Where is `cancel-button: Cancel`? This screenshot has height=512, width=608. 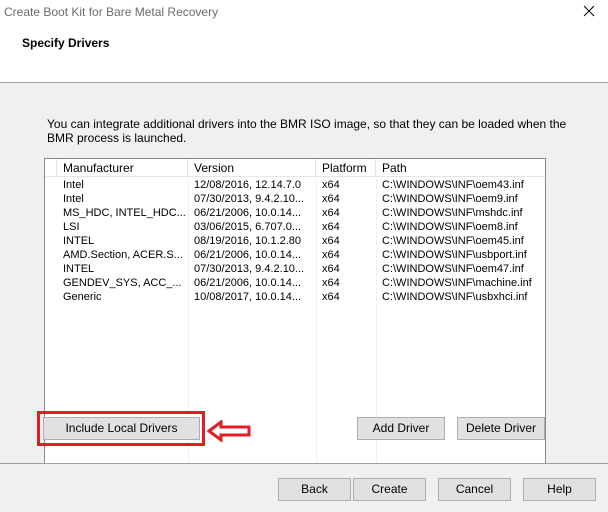 cancel-button: Cancel is located at coordinates (474, 489).